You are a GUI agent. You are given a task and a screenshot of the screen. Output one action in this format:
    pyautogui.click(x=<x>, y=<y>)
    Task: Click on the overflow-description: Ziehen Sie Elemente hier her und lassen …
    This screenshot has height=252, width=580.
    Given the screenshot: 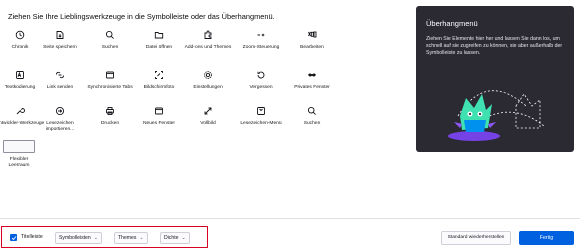 What is the action you would take?
    pyautogui.click(x=494, y=46)
    